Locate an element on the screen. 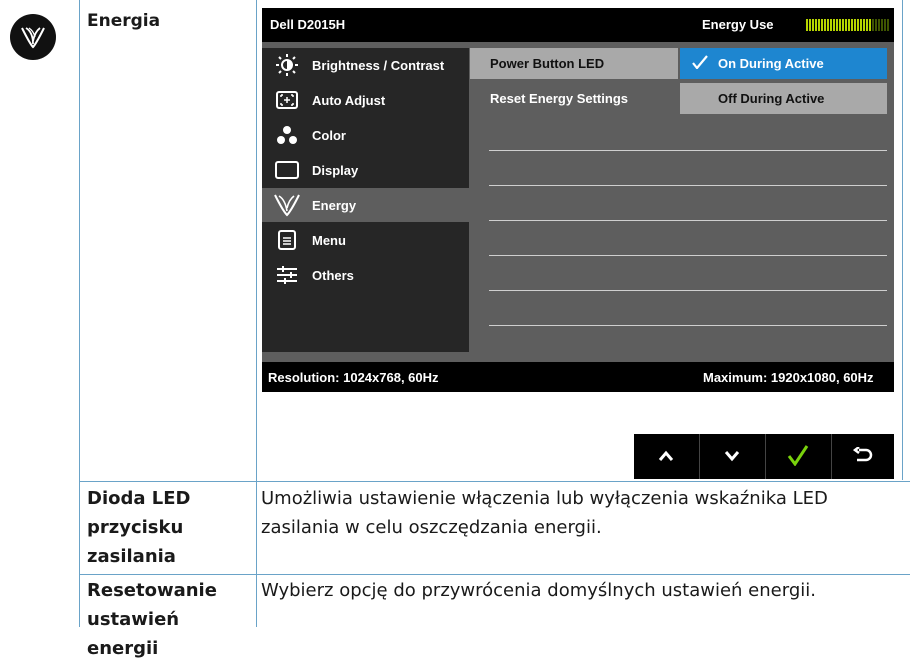  energy-icon is located at coordinates (287, 205).